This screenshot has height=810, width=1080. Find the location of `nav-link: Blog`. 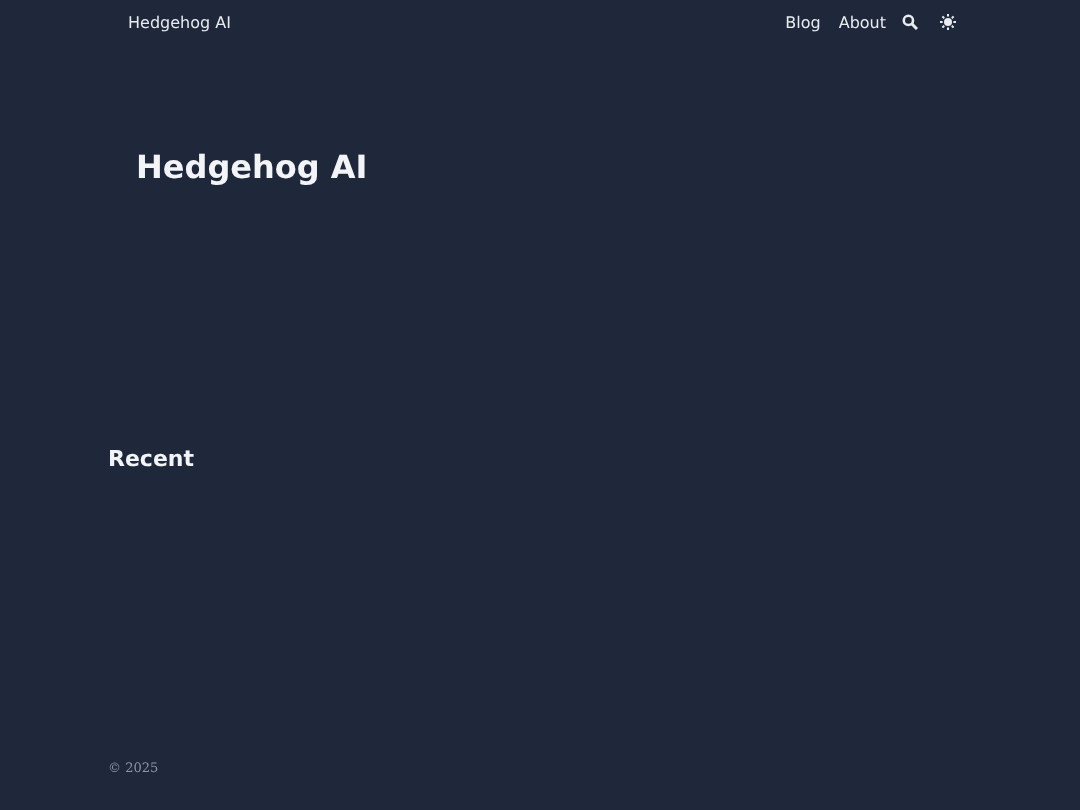

nav-link: Blog is located at coordinates (803, 22).